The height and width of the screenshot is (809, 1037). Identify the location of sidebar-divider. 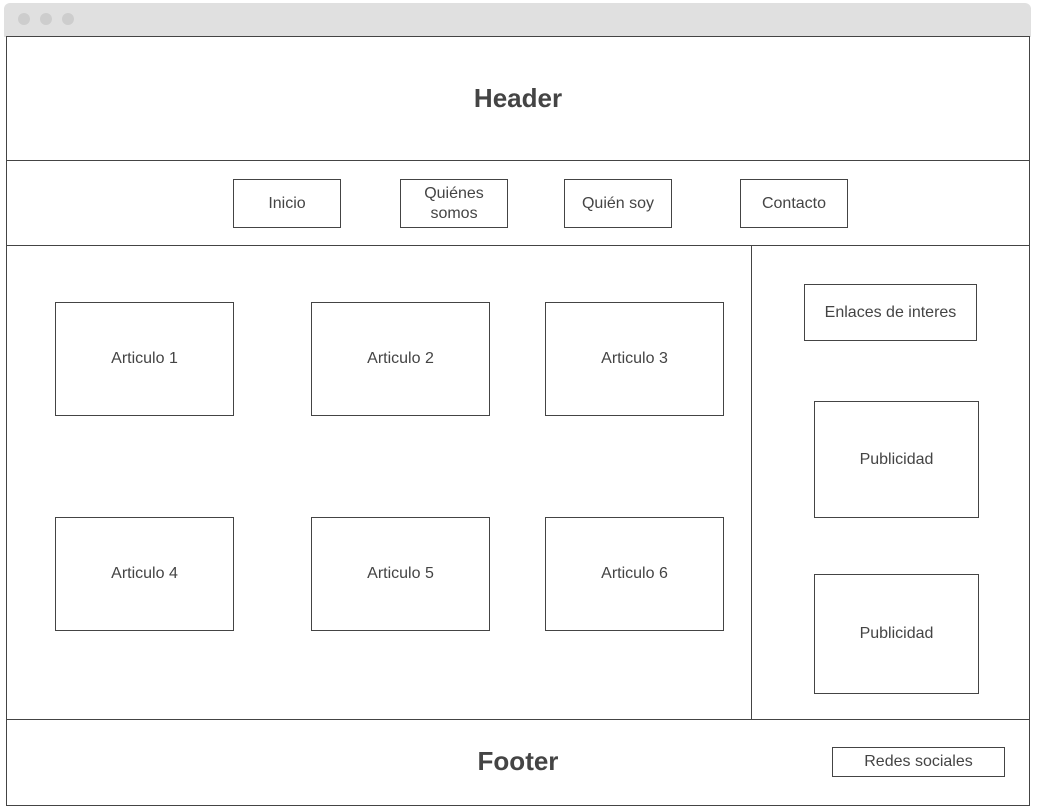
(751, 482).